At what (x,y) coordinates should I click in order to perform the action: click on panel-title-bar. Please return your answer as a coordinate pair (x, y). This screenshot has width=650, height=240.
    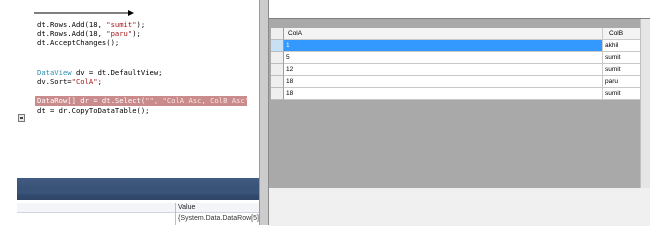
    Looking at the image, I should click on (138, 189).